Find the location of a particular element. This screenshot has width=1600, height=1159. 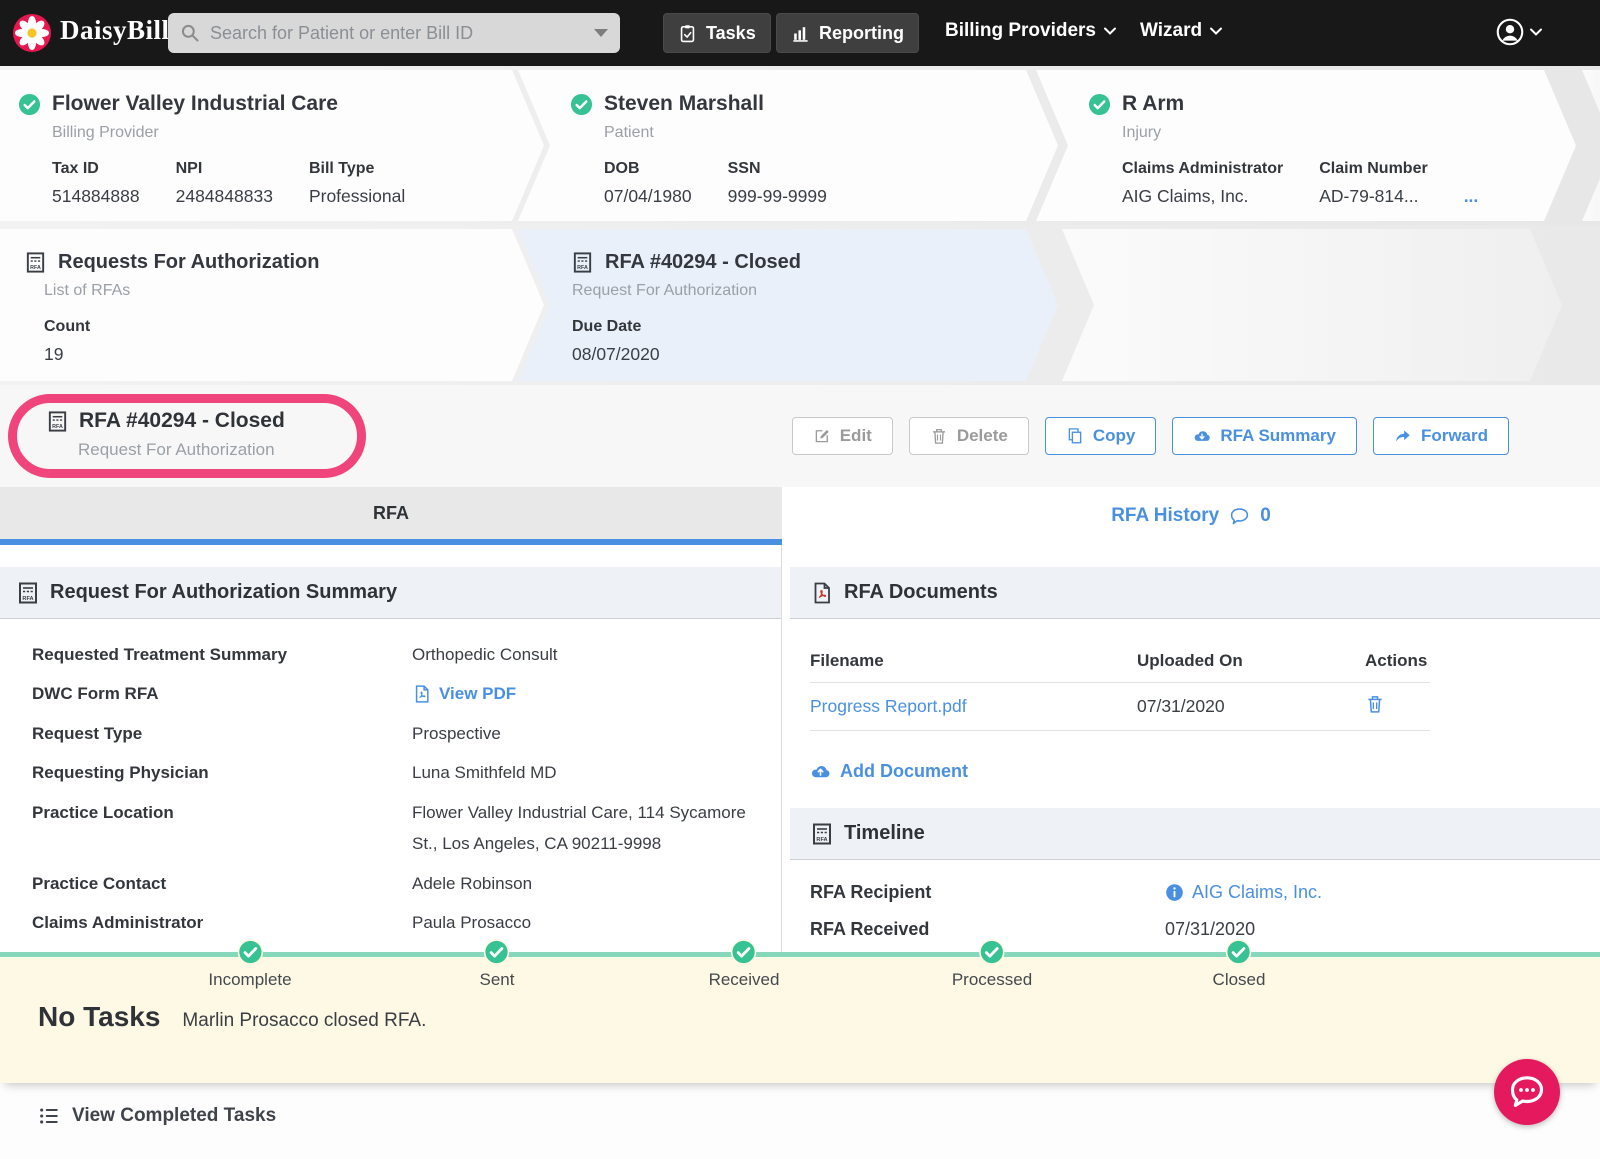

rfa-summary-button: RFA Summary is located at coordinates (1264, 436).